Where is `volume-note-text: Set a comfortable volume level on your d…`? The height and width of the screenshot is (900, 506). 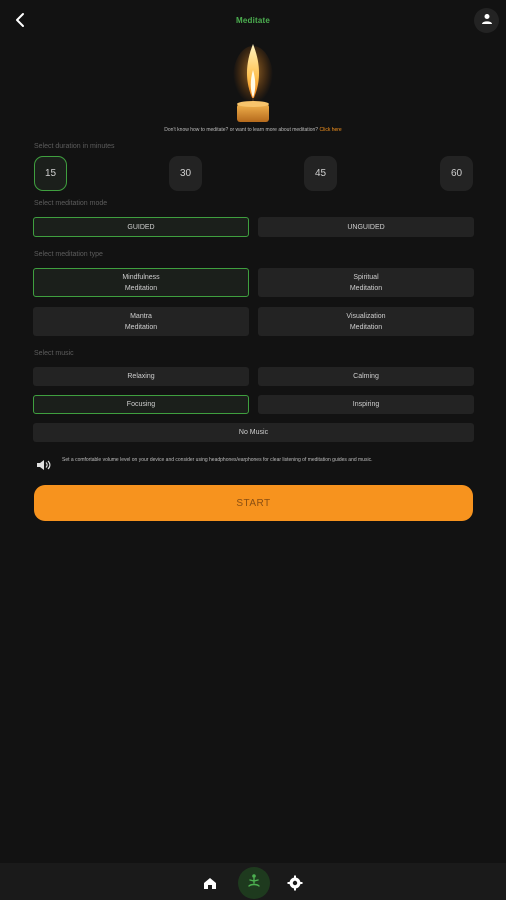 volume-note-text: Set a comfortable volume level on your d… is located at coordinates (217, 460).